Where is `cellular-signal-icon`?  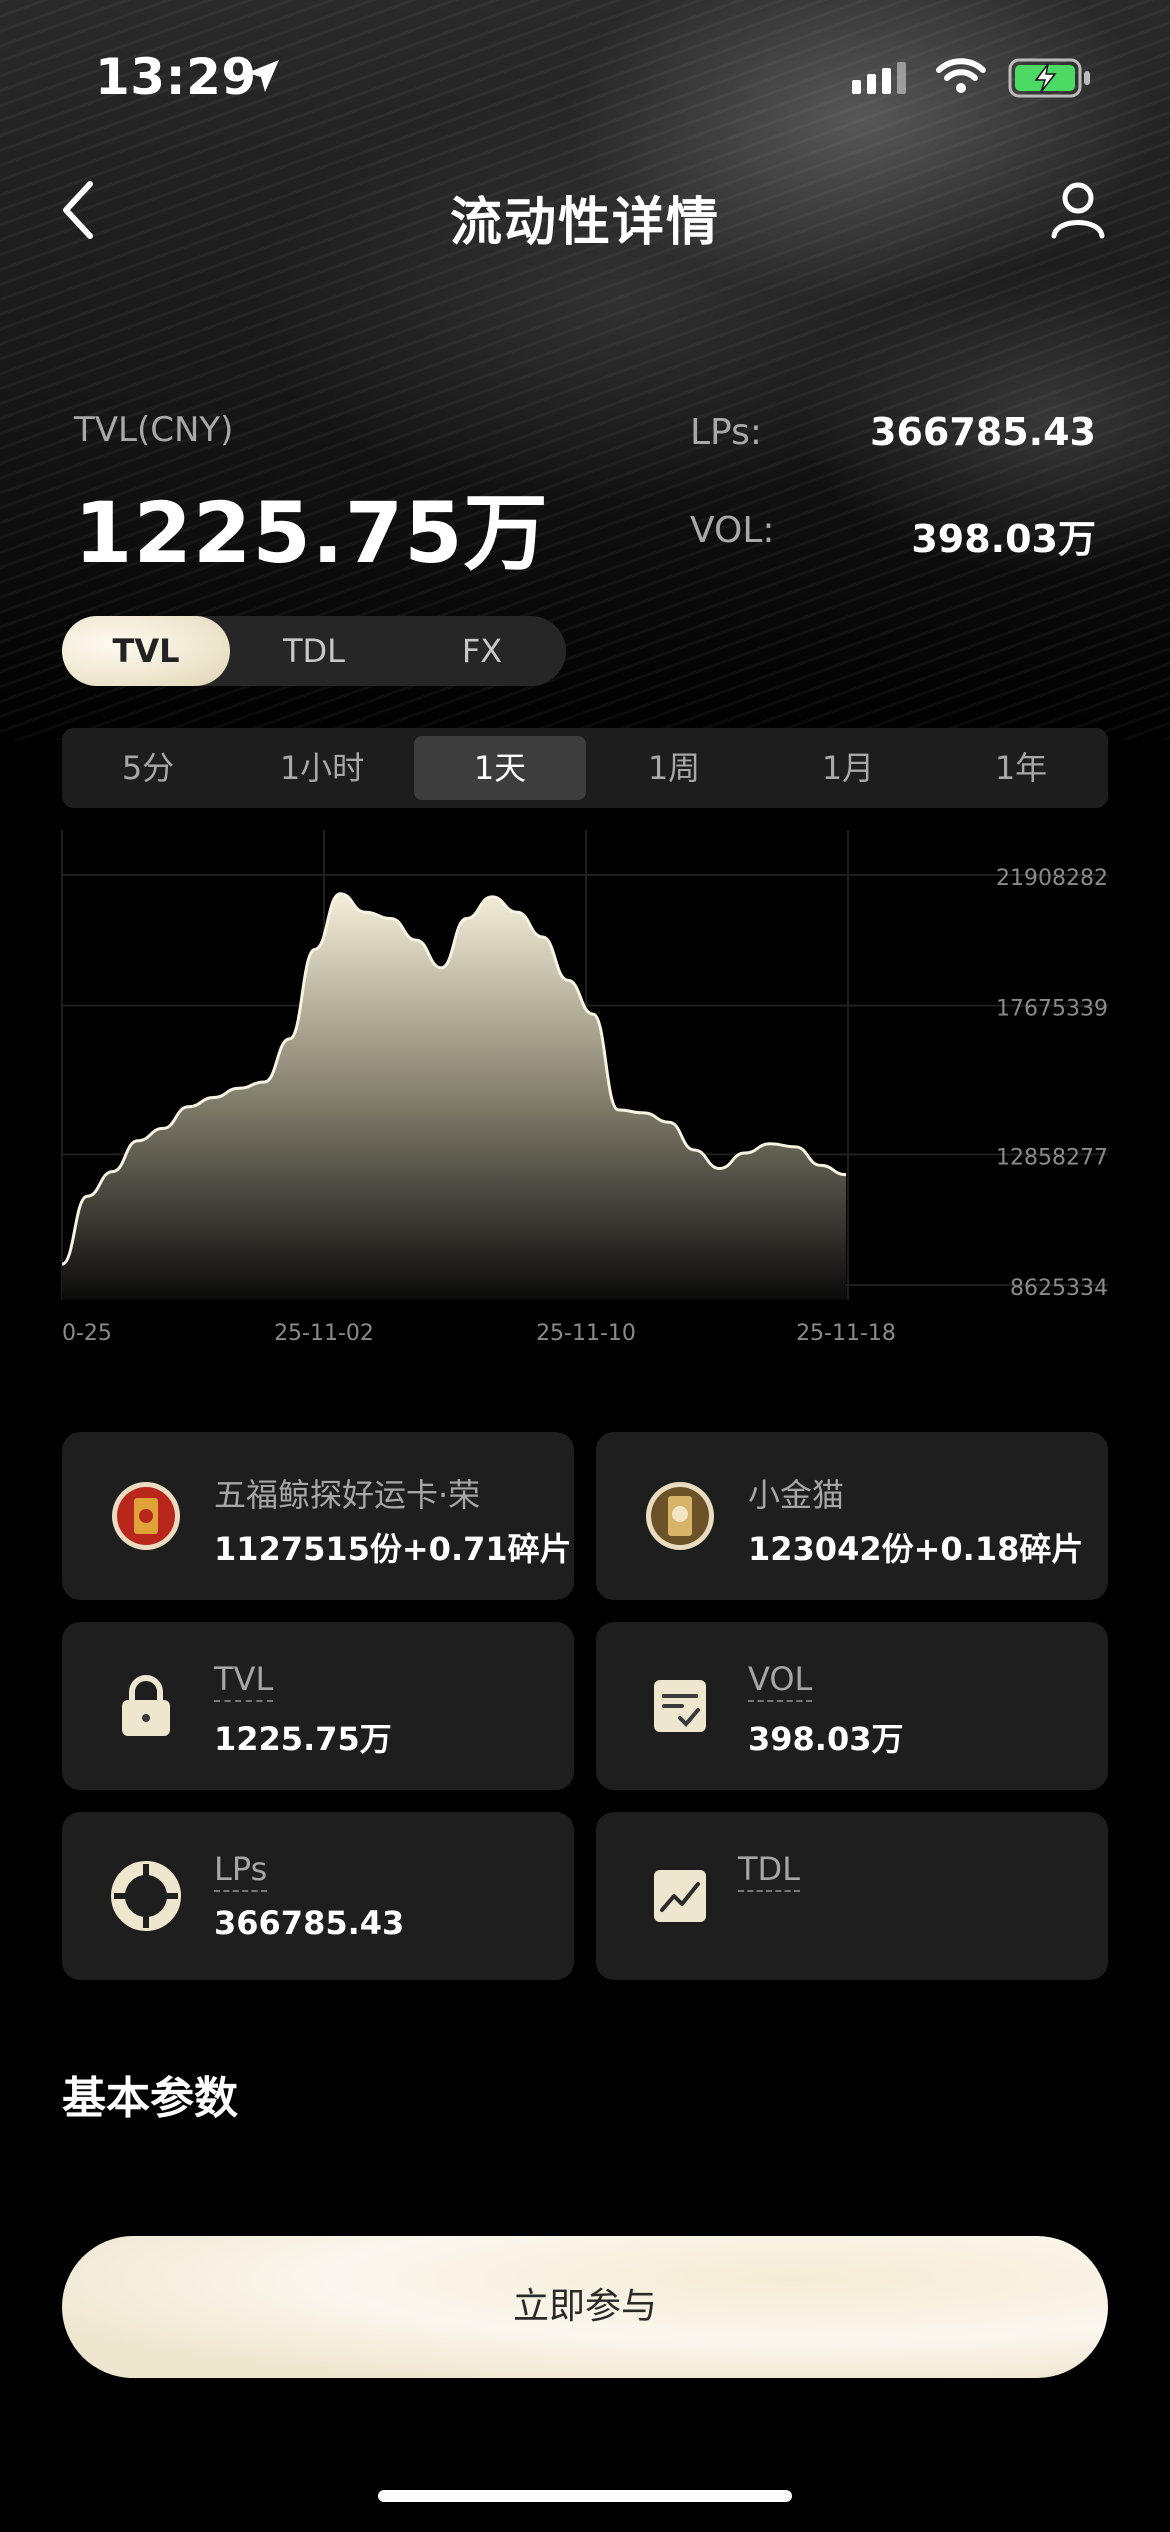
cellular-signal-icon is located at coordinates (879, 78).